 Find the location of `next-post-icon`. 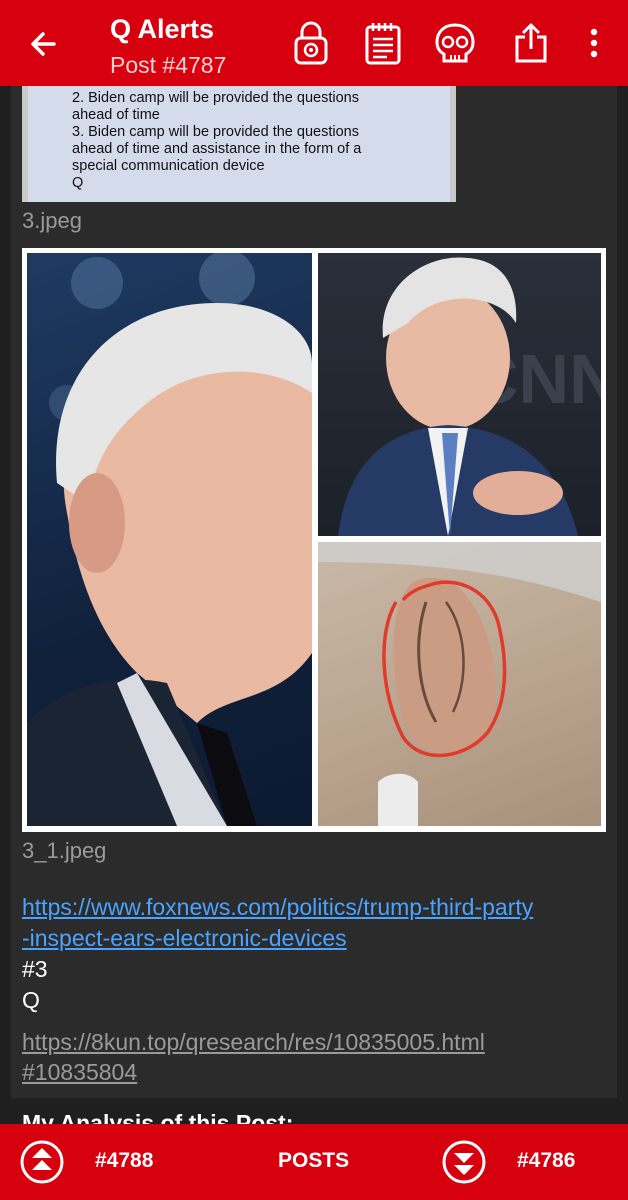

next-post-icon is located at coordinates (464, 1162).